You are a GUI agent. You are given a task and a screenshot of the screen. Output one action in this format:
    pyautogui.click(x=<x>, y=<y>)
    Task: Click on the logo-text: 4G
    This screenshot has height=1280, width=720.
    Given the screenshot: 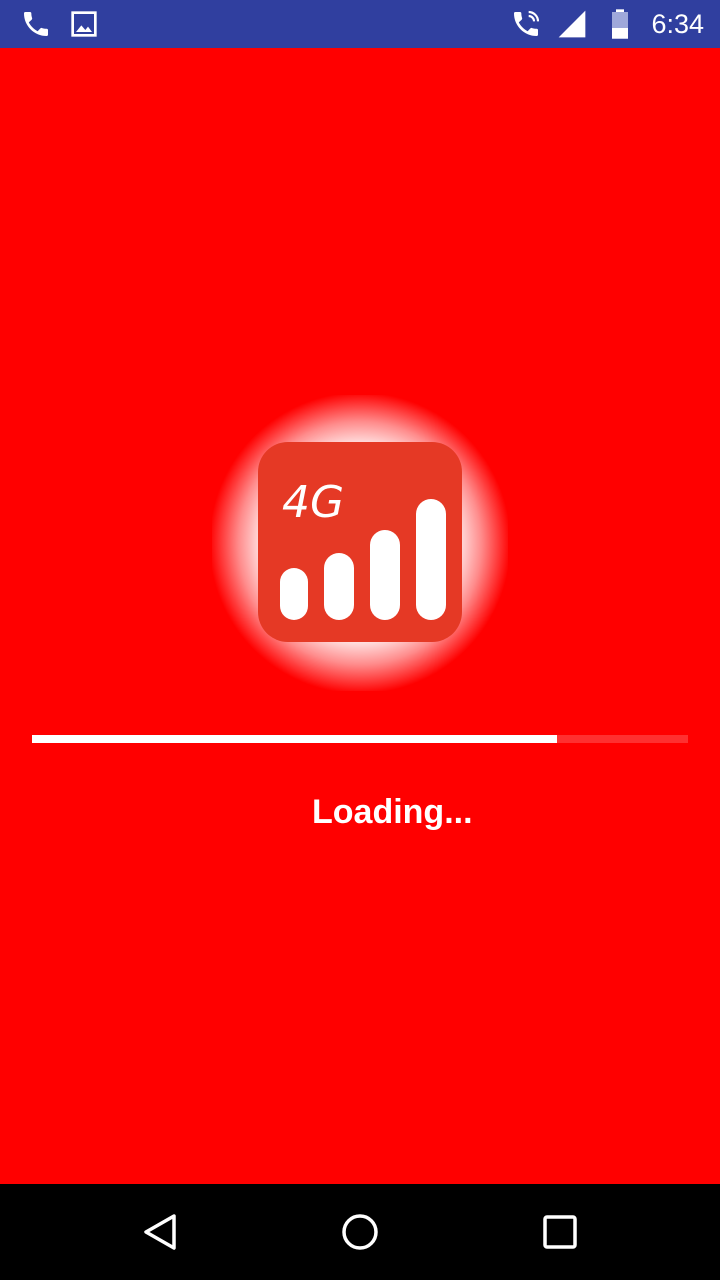 What is the action you would take?
    pyautogui.click(x=313, y=502)
    